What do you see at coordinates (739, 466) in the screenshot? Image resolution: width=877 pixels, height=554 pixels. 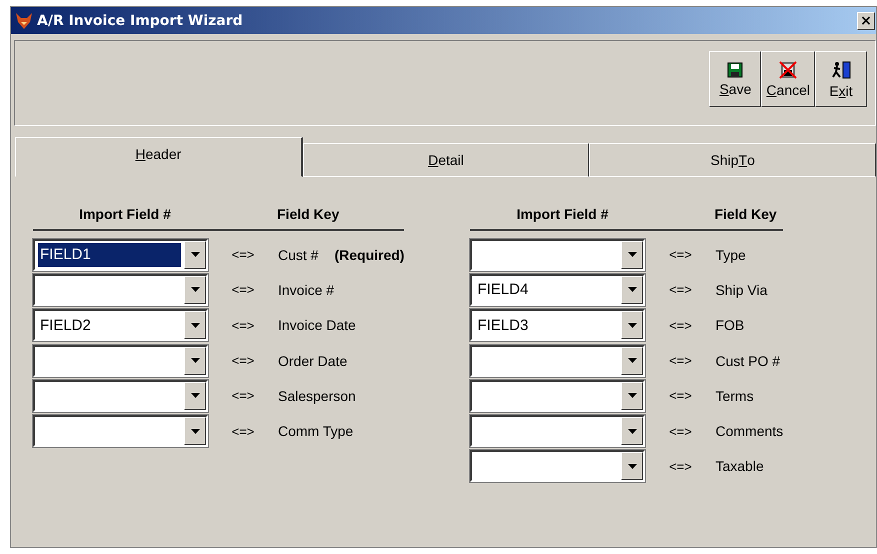 I see `field-key-label: Taxable` at bounding box center [739, 466].